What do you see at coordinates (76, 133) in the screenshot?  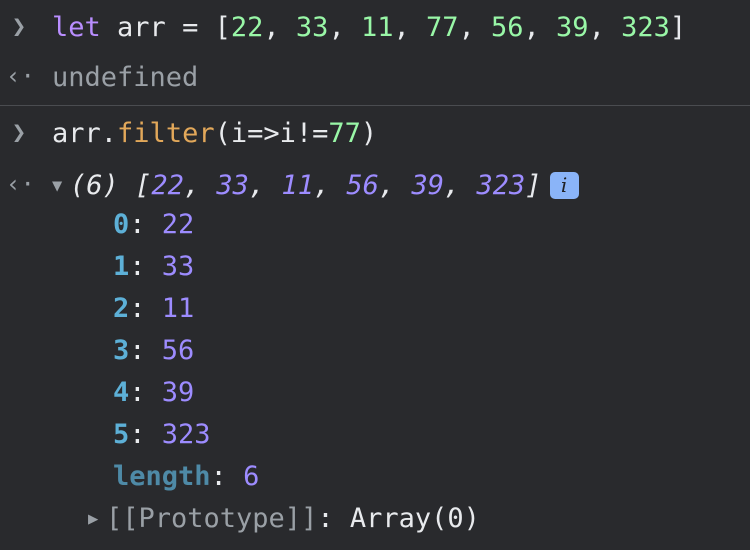 I see `object-name: arr` at bounding box center [76, 133].